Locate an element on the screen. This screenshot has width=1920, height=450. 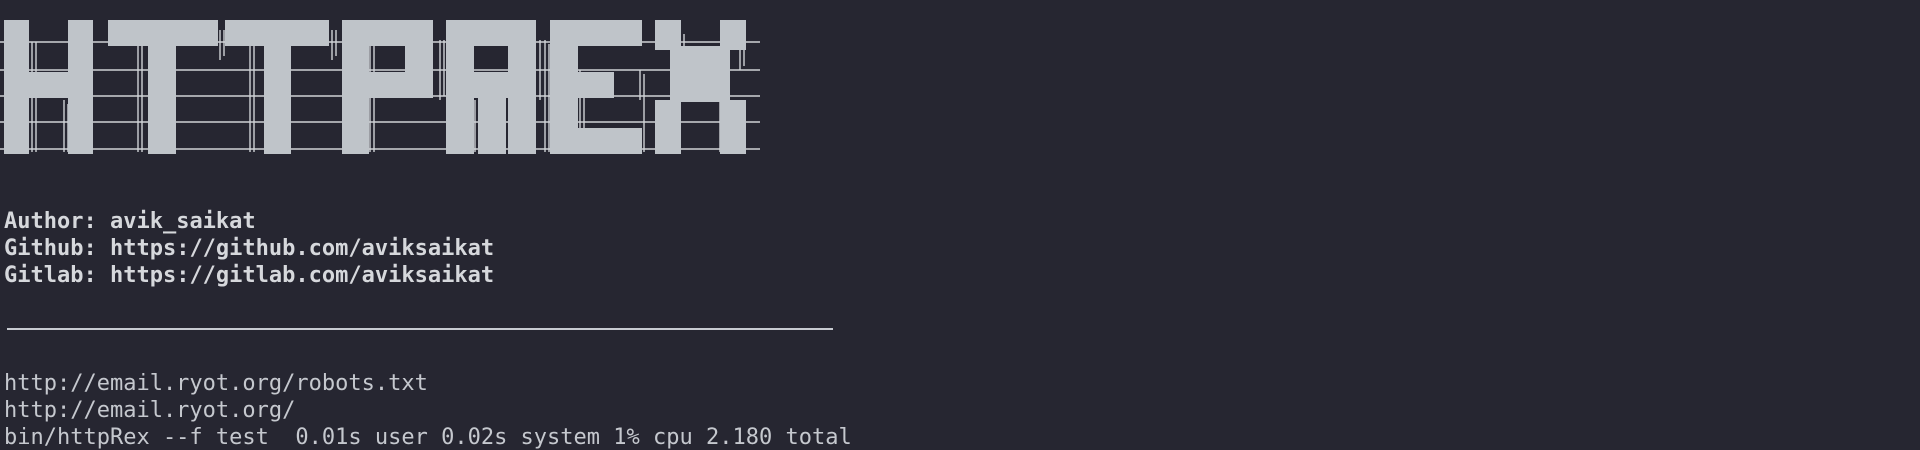
output-line: http://email.ryot.org/ is located at coordinates (150, 410).